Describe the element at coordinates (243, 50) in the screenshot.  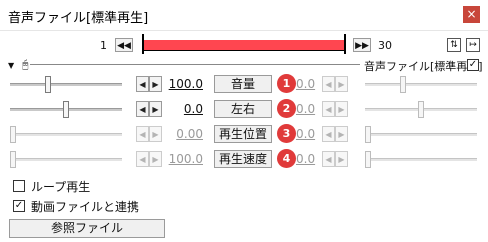
I see `timeline-baseline` at that location.